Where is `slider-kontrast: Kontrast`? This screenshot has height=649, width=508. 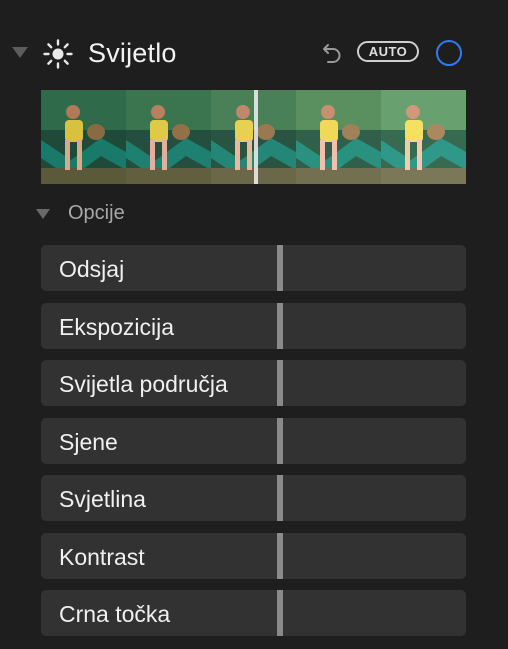 slider-kontrast: Kontrast is located at coordinates (253, 555).